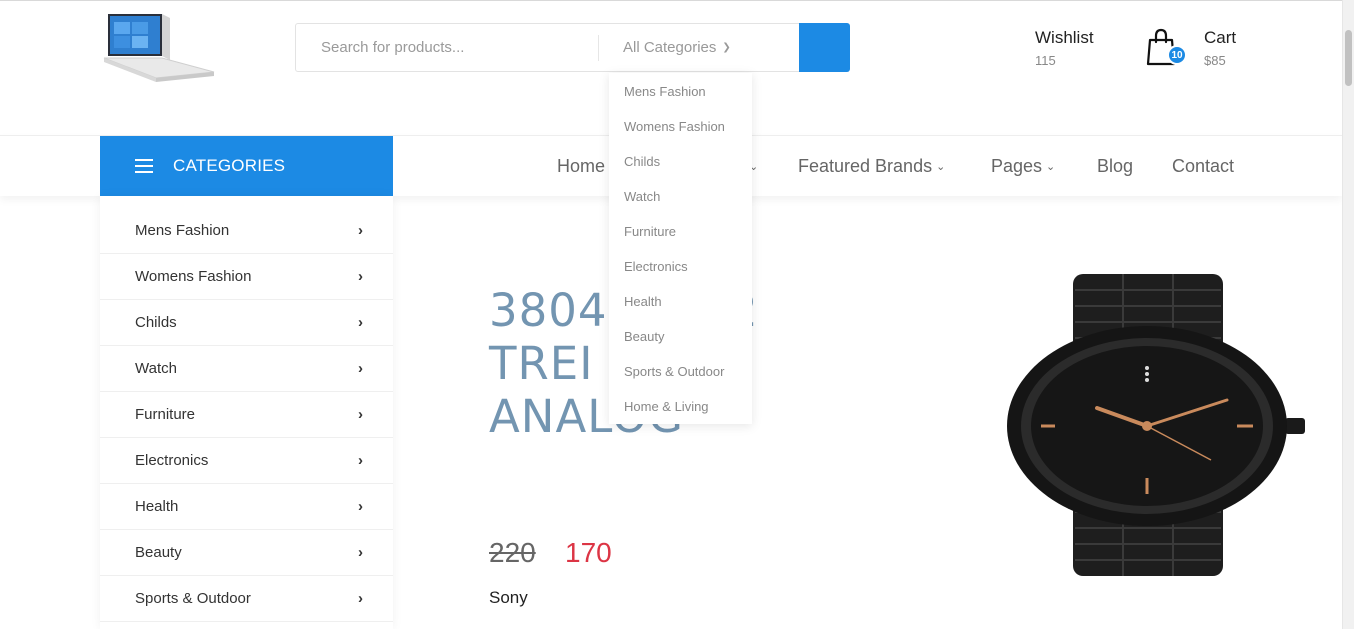 The image size is (1354, 629). I want to click on categories-title: CATEGORIES, so click(229, 165).